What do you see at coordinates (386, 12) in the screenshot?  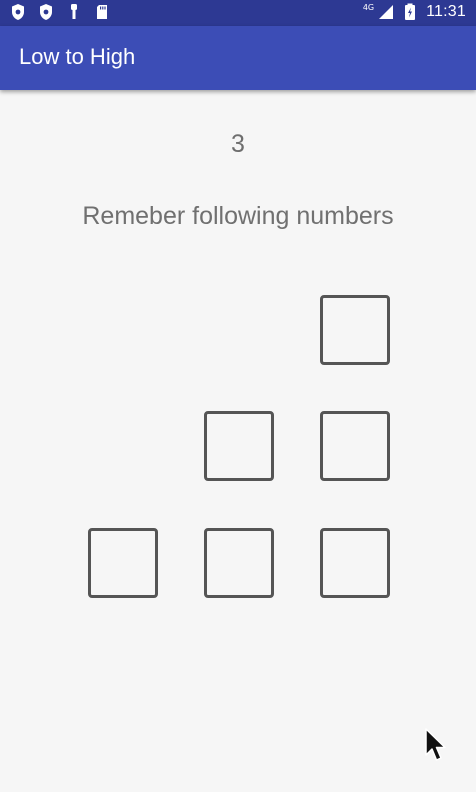 I see `signal-icon` at bounding box center [386, 12].